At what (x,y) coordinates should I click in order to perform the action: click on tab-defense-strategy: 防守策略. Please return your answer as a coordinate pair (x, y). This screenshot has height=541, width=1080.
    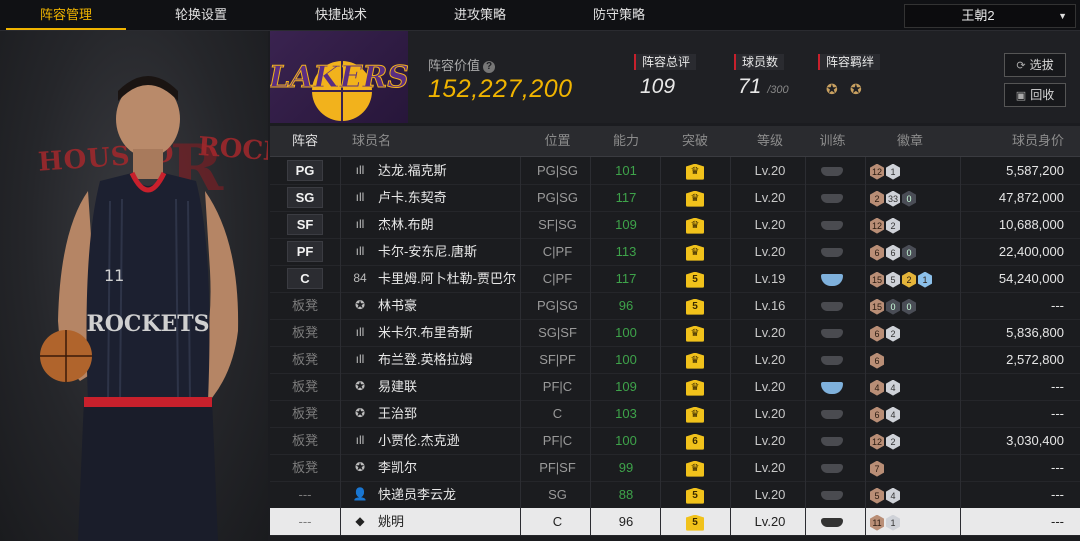
    Looking at the image, I should click on (619, 15).